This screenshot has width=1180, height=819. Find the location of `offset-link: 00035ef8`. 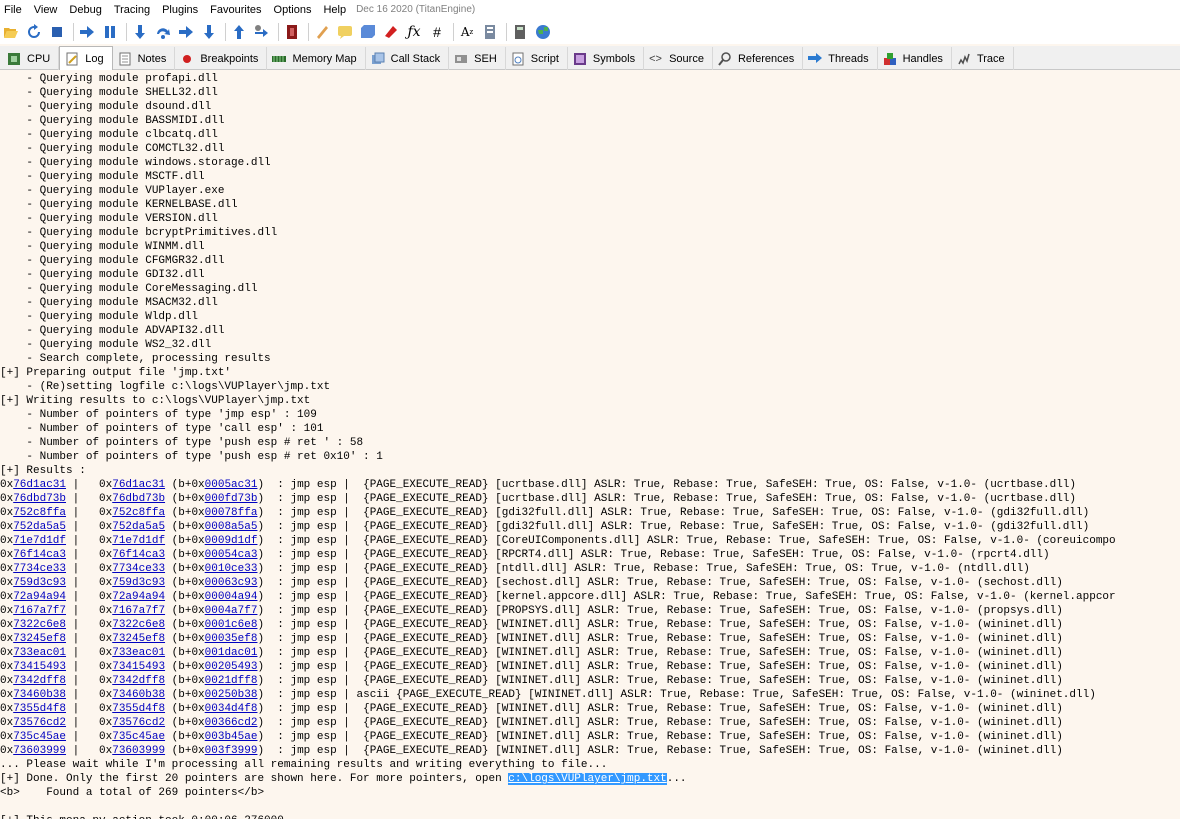

offset-link: 00035ef8 is located at coordinates (231, 639).